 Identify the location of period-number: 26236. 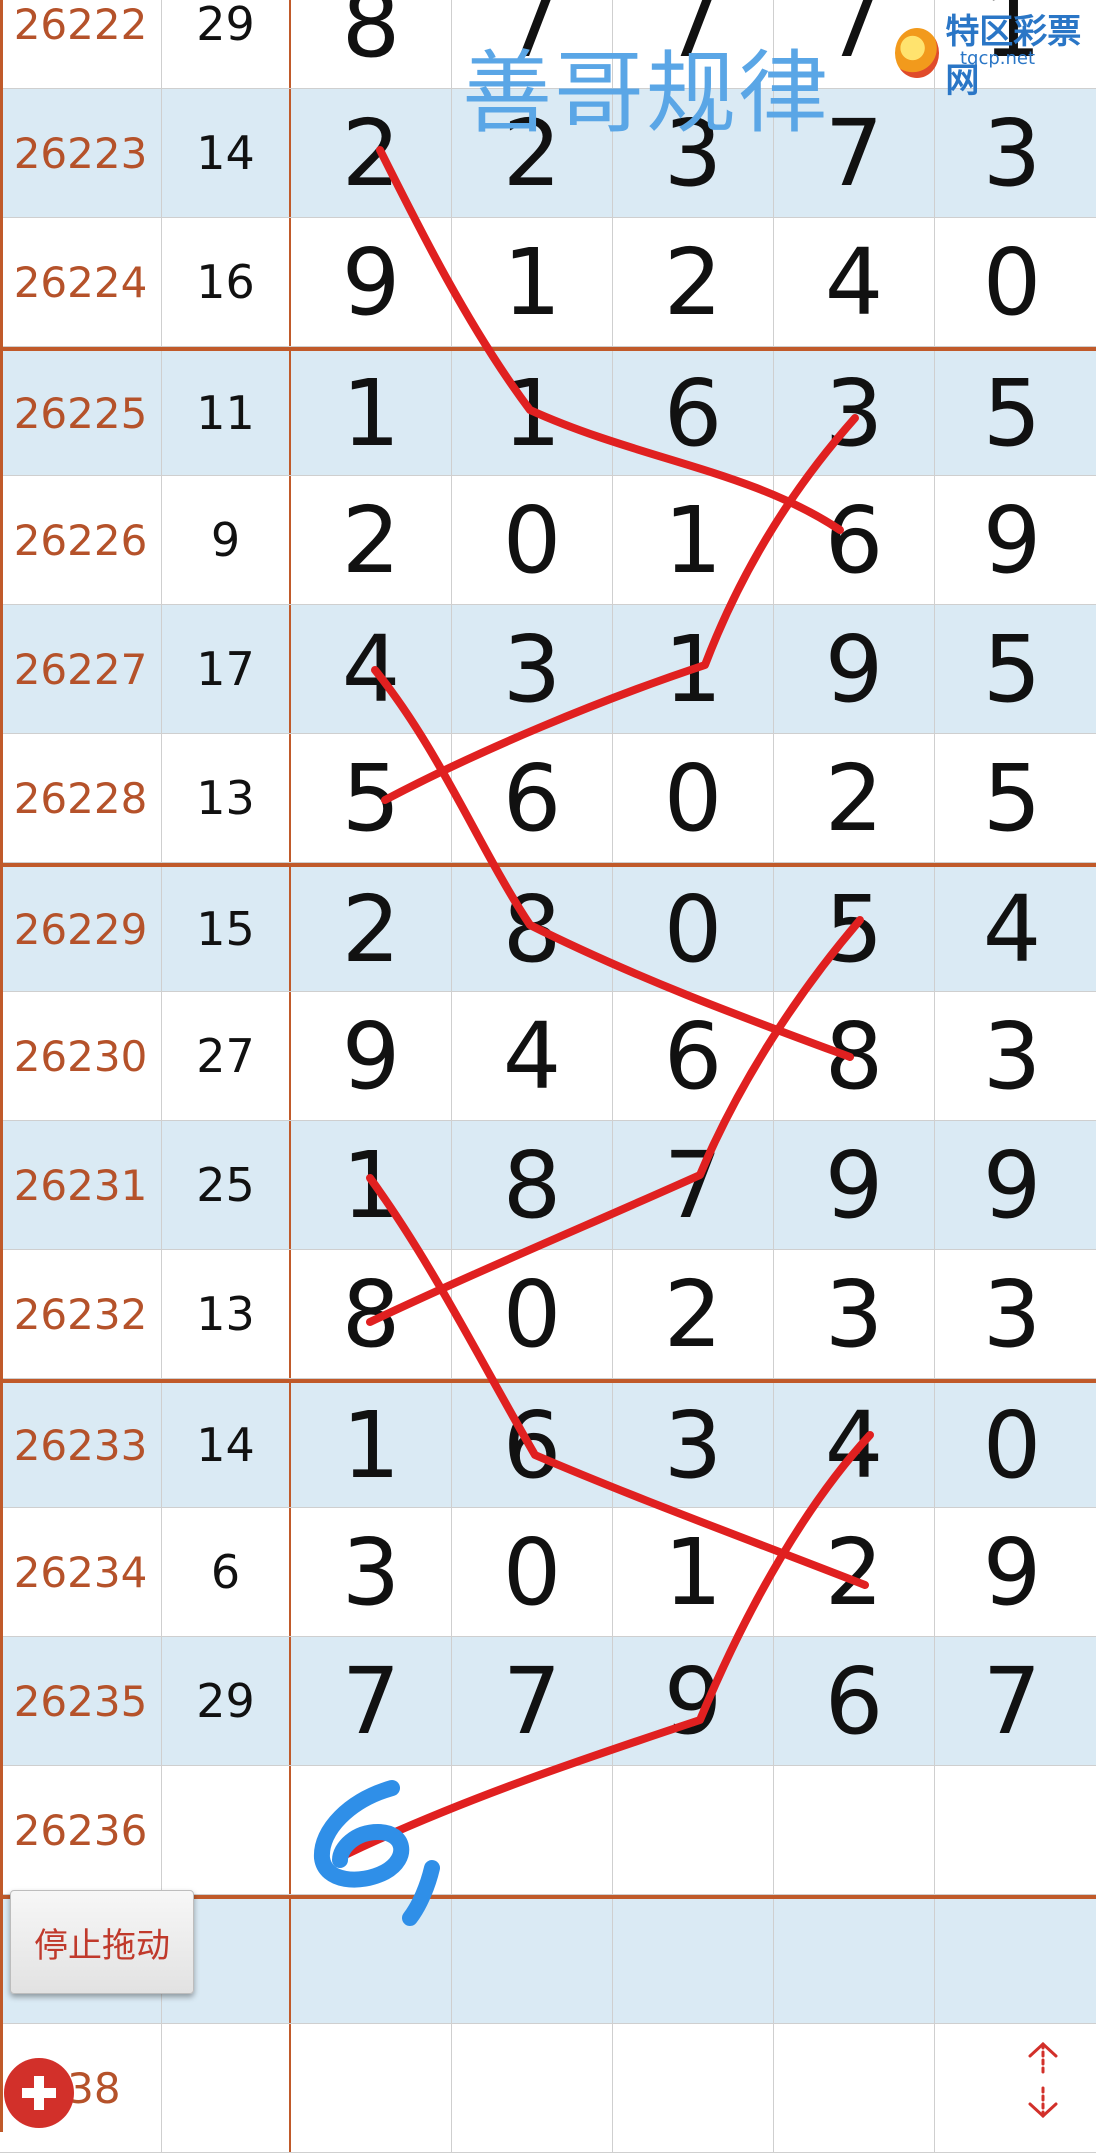
(81, 1830).